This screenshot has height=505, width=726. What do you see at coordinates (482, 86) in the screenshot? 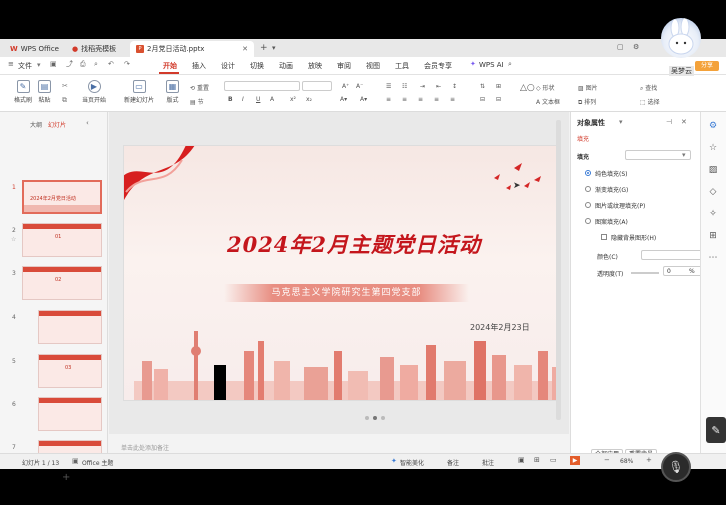
I see `text-direction-icon: ⇅` at bounding box center [482, 86].